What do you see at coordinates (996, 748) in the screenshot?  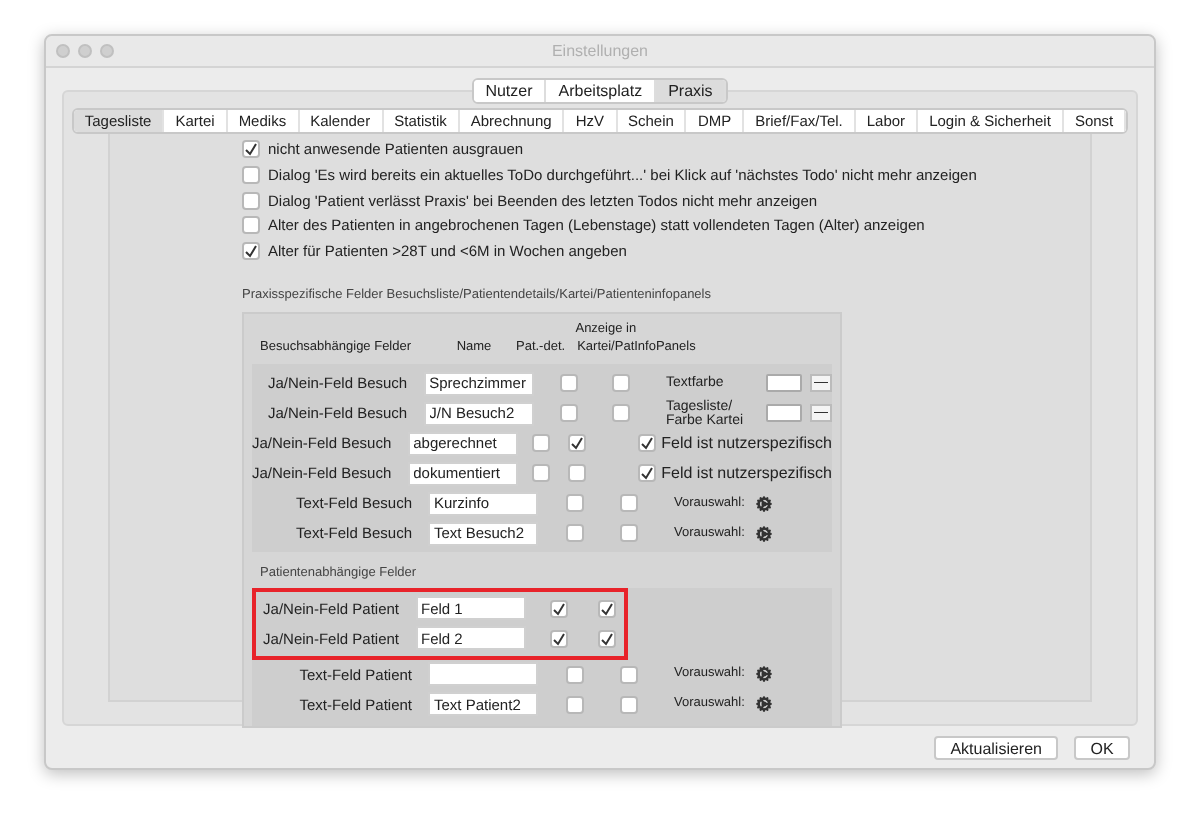 I see `dialog-button: Aktualisieren` at bounding box center [996, 748].